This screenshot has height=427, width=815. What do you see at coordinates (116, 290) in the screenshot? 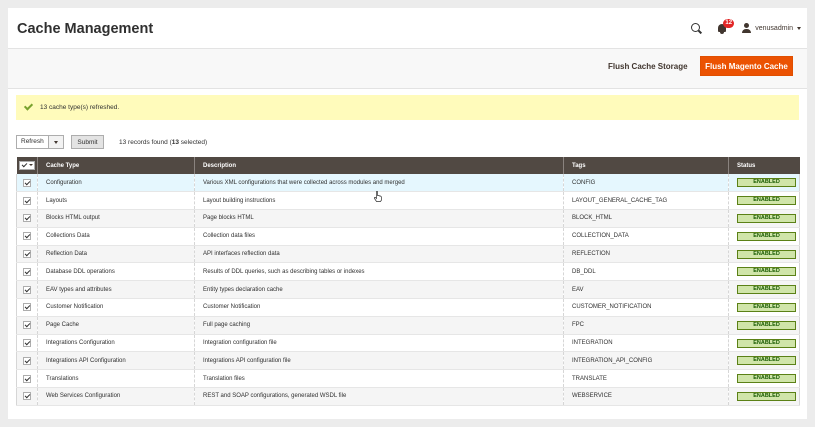
I see `cache-type: EAV types and attributes` at bounding box center [116, 290].